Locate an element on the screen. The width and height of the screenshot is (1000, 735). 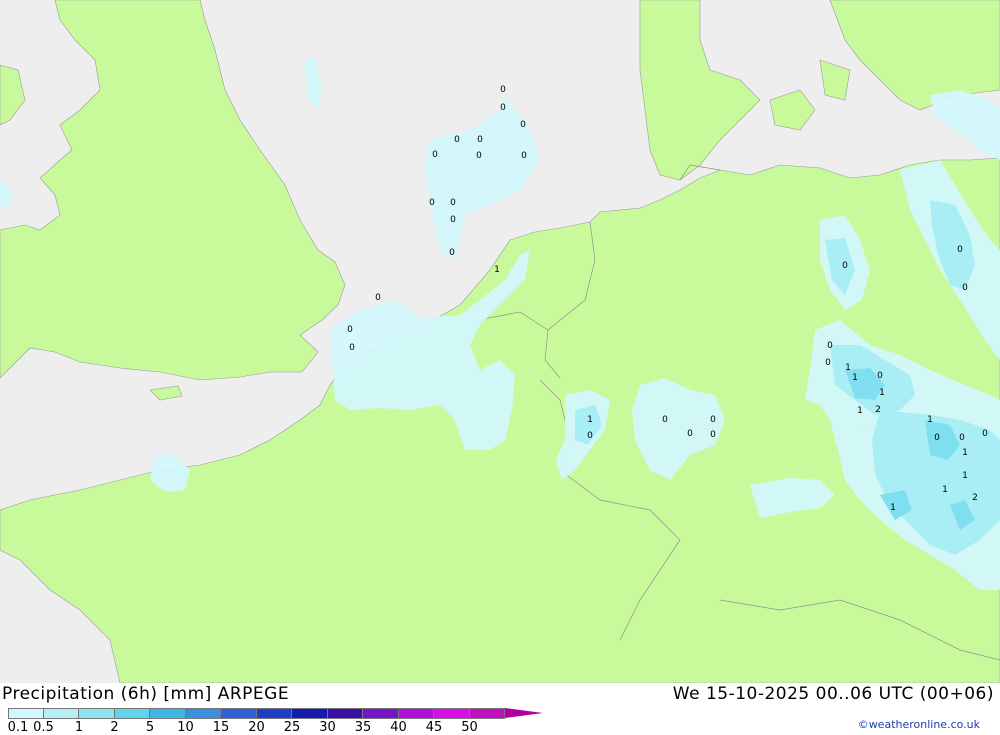
credit-link: ©weatheronline.co.uk is located at coordinates (919, 724).